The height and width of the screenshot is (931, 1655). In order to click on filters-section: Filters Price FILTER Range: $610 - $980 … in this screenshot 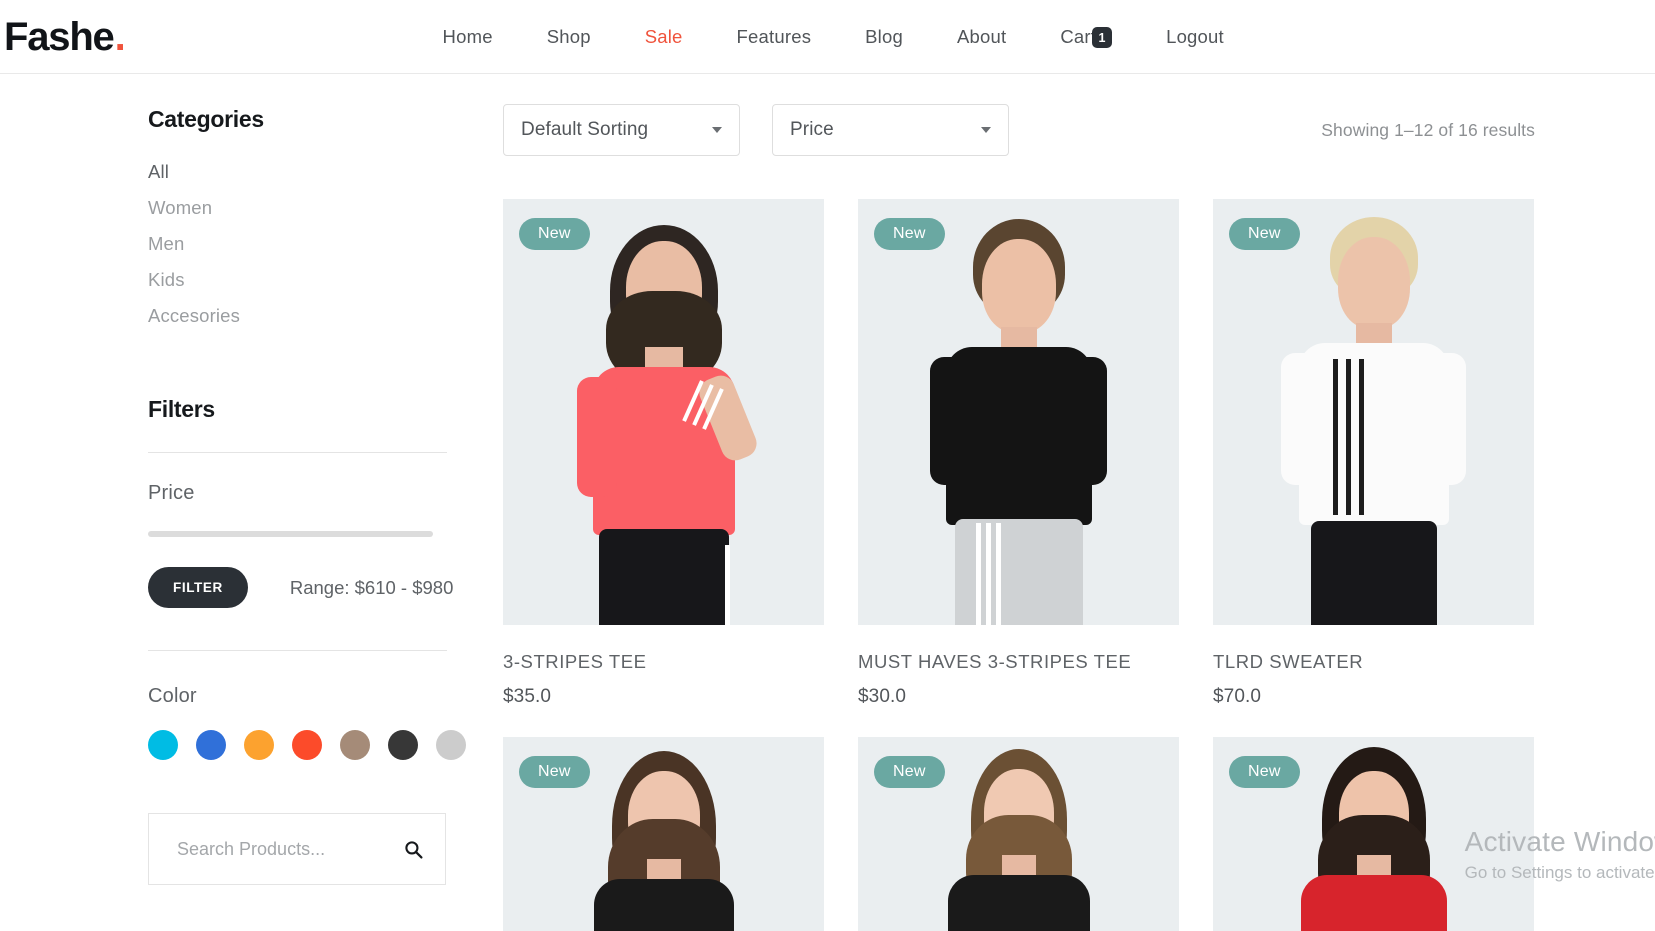, I will do `click(325, 640)`.